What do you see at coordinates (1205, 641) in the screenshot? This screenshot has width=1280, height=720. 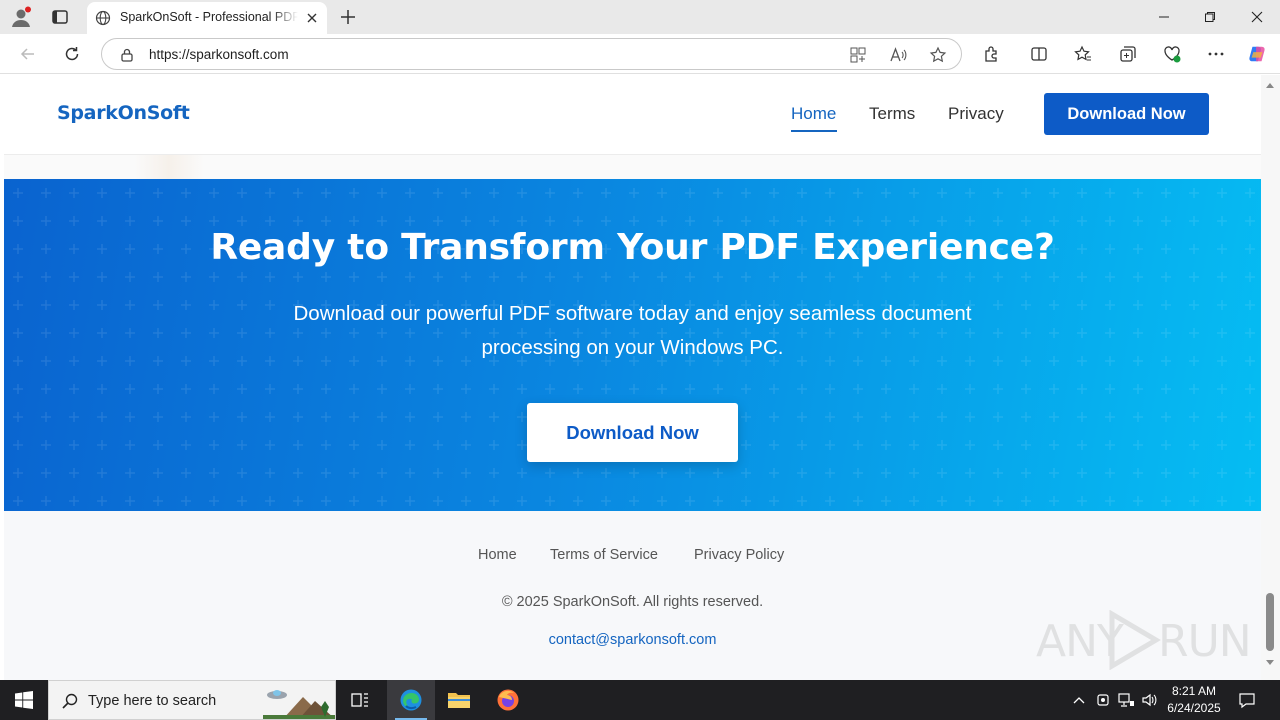 I see `watermark-right-text: RUN` at bounding box center [1205, 641].